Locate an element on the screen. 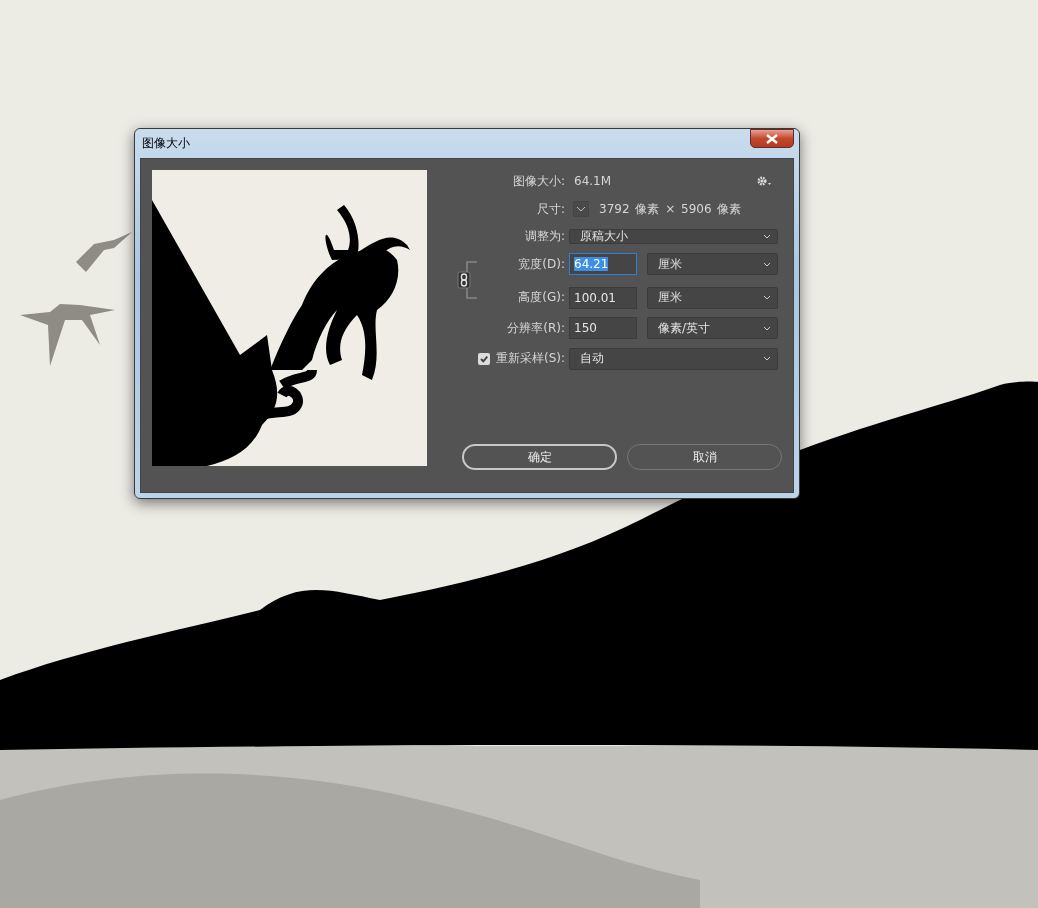  close-icon is located at coordinates (772, 138).